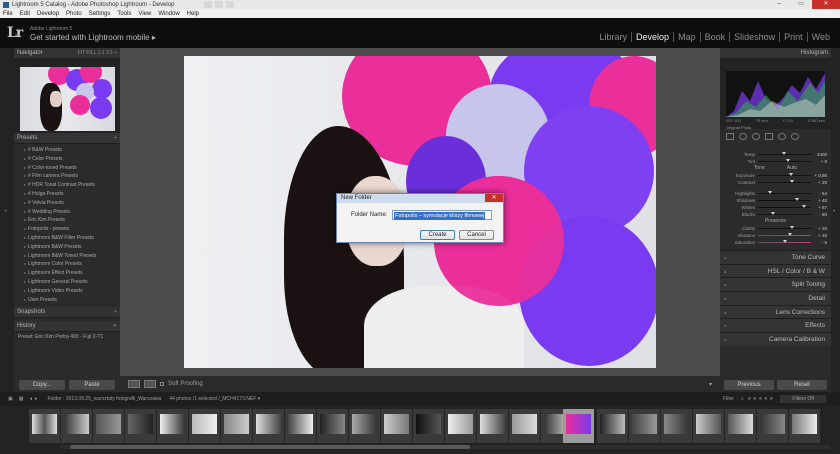 The width and height of the screenshot is (840, 454). I want to click on temp-value: 4400, so click(819, 154).